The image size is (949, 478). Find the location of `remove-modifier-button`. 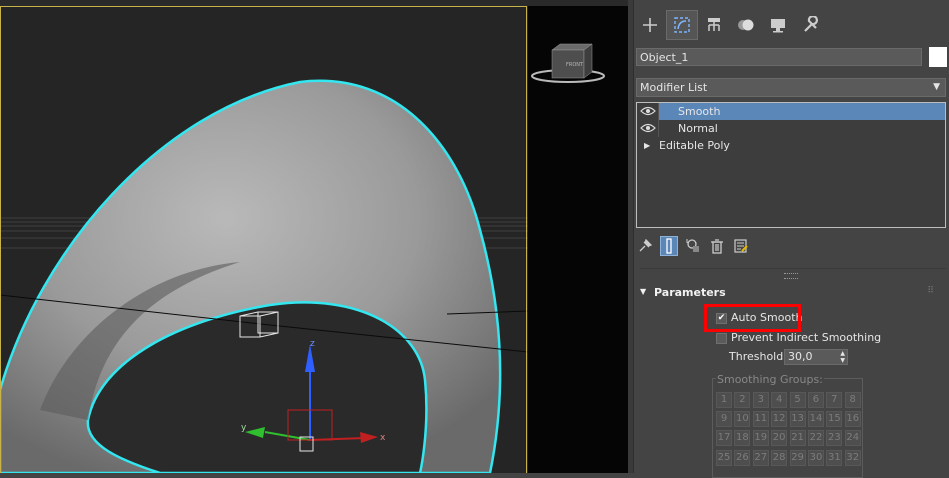

remove-modifier-button is located at coordinates (717, 246).